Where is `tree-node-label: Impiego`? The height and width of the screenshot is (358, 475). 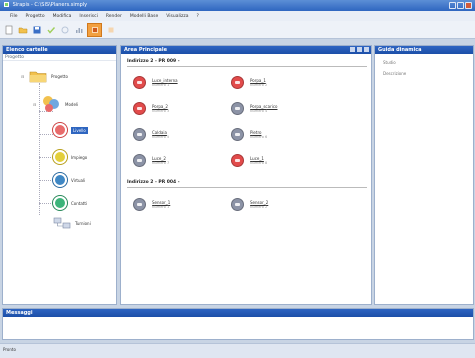 tree-node-label: Impiego is located at coordinates (79, 157).